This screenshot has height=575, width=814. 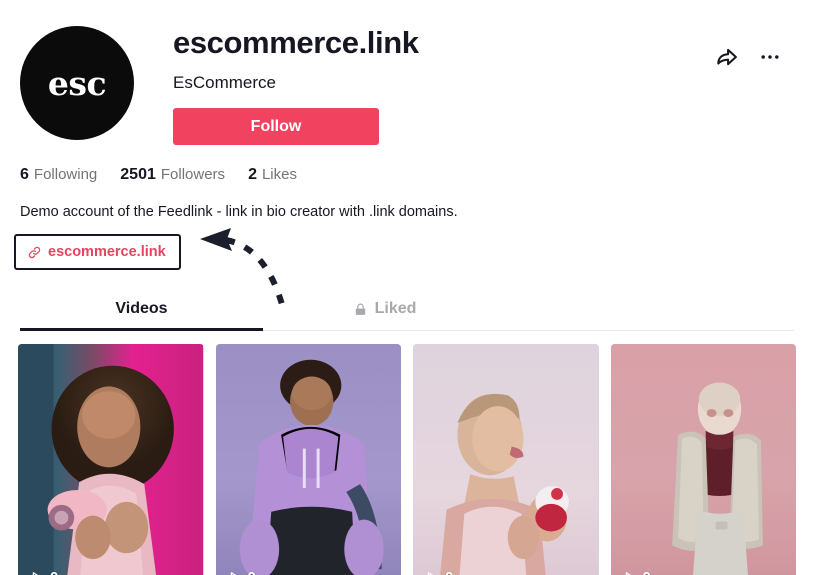 I want to click on video-view-count-4: 0, so click(x=636, y=572).